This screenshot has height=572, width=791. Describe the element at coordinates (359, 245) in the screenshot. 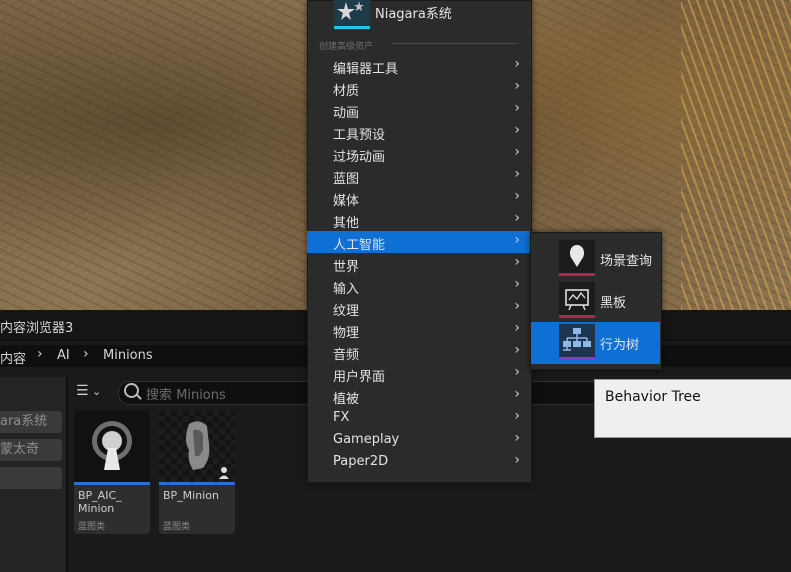

I see `menu-item-label: 人工智能` at that location.